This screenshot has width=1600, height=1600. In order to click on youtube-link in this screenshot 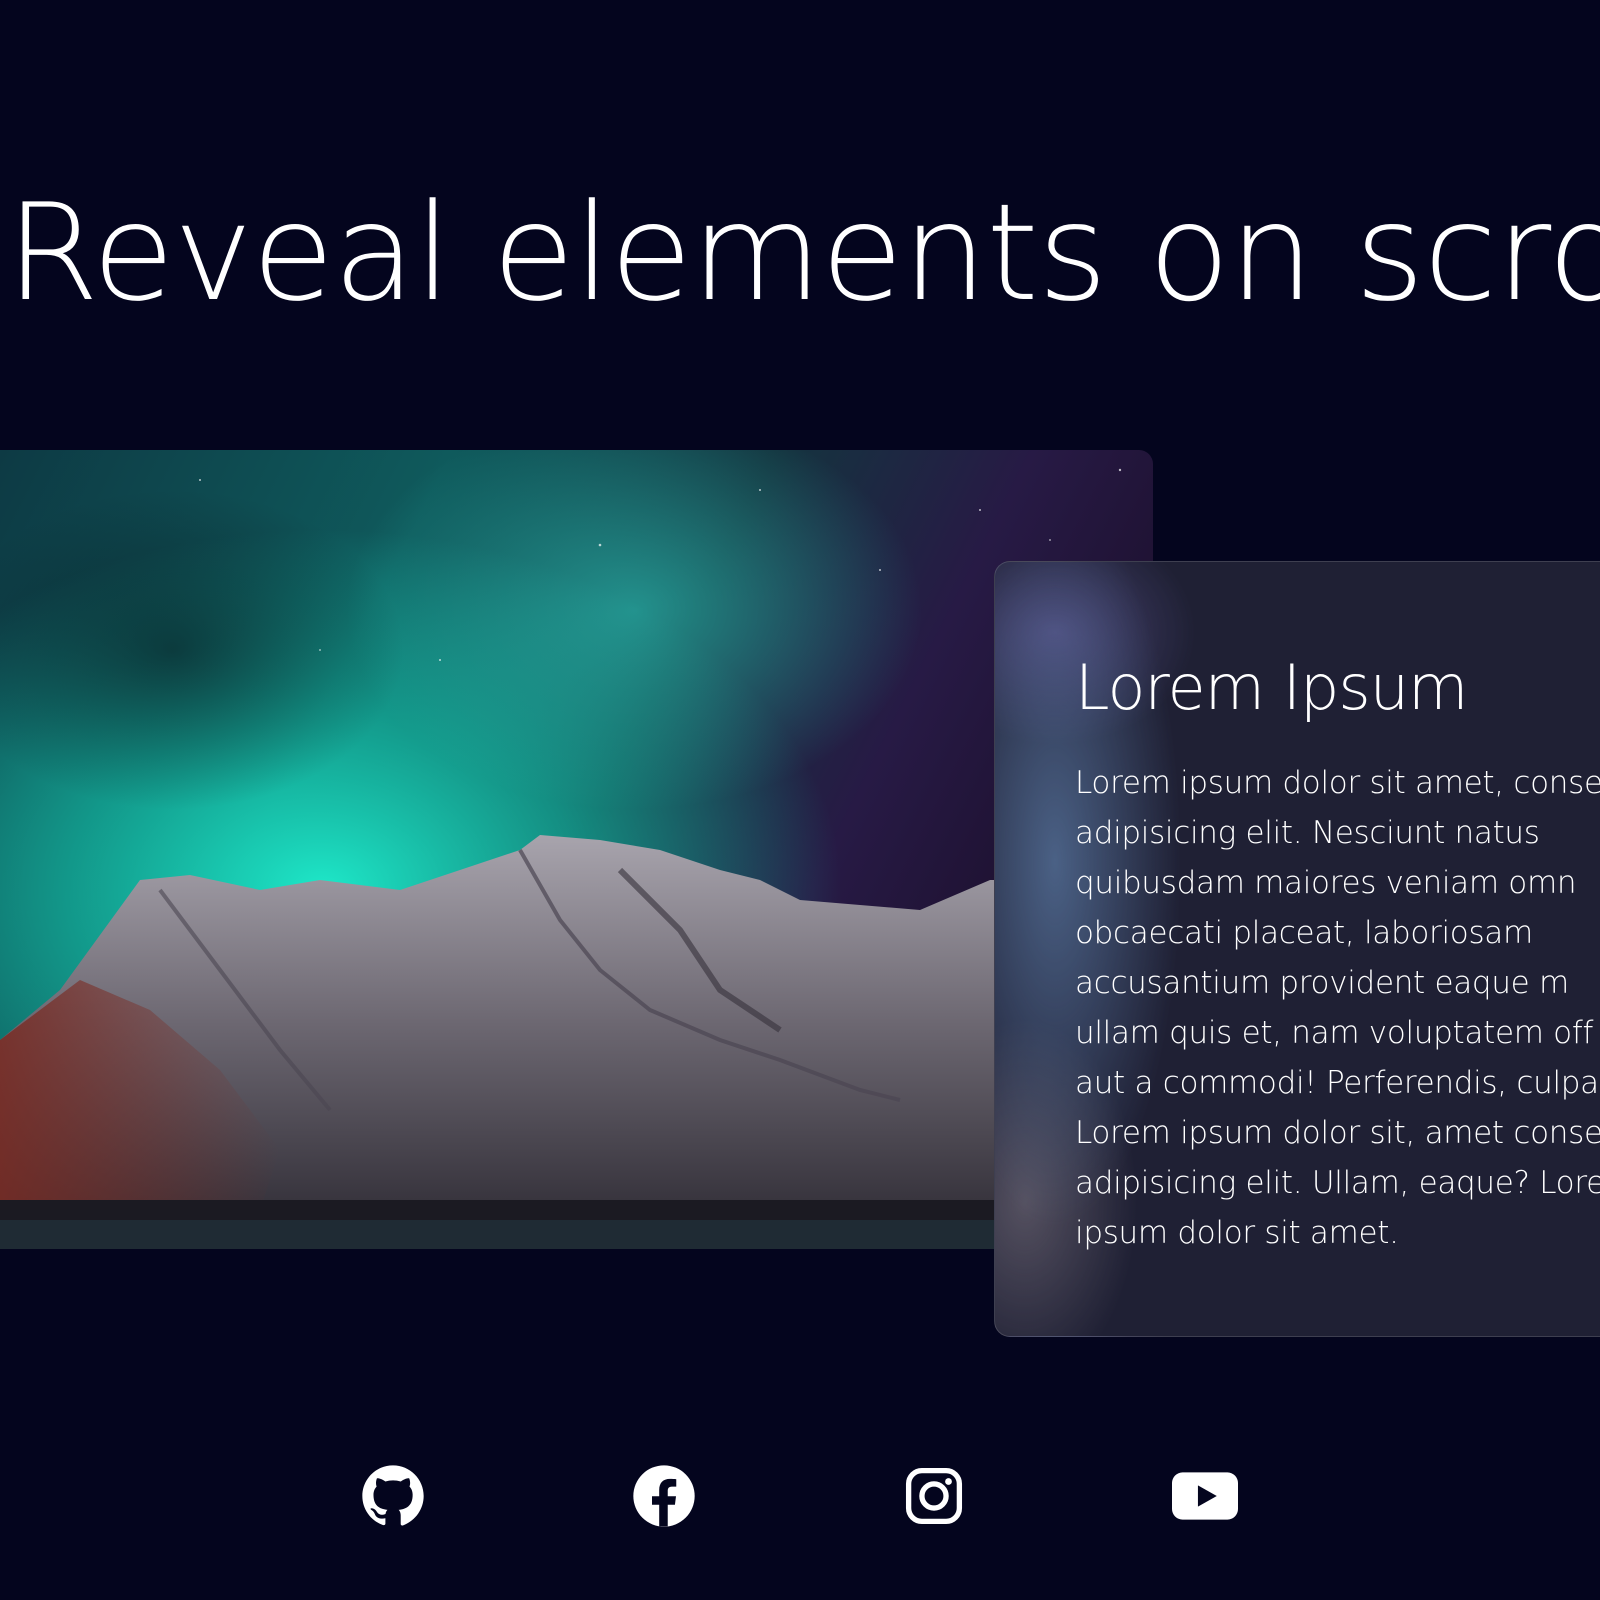, I will do `click(1205, 1496)`.